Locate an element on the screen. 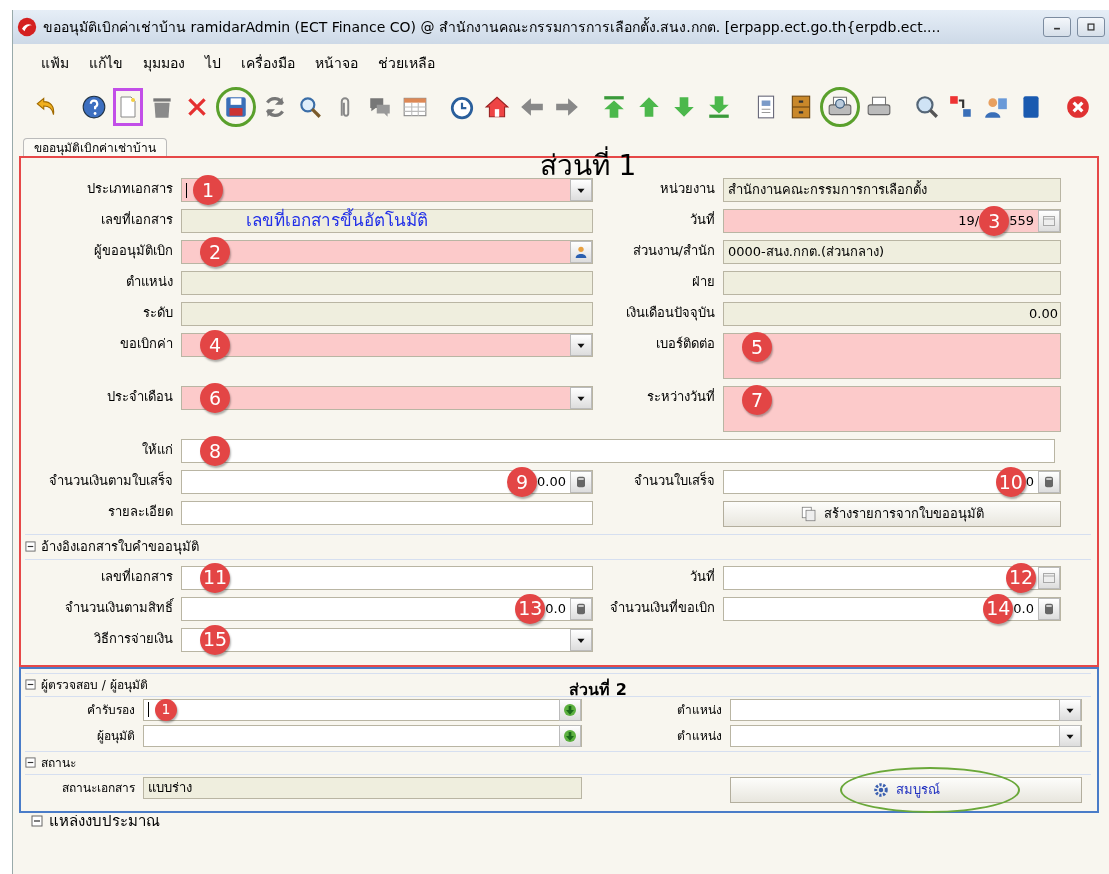 The height and width of the screenshot is (874, 1109). field-label: ส่วนงาน/สำนัก is located at coordinates (673, 251).